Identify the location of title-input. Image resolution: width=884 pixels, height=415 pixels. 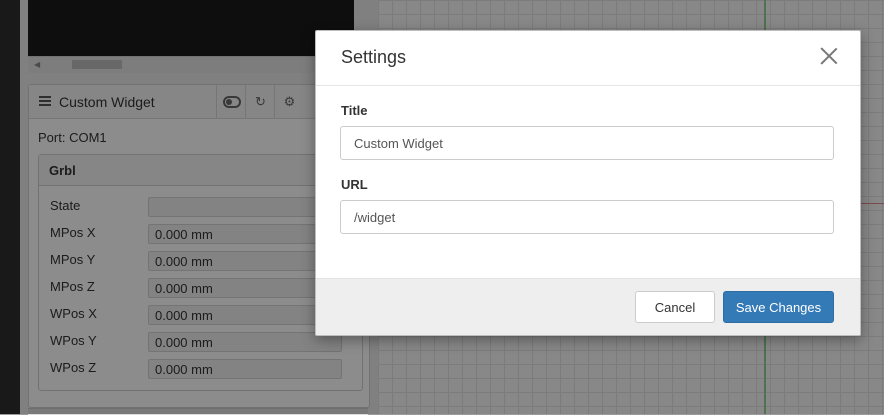
(587, 143).